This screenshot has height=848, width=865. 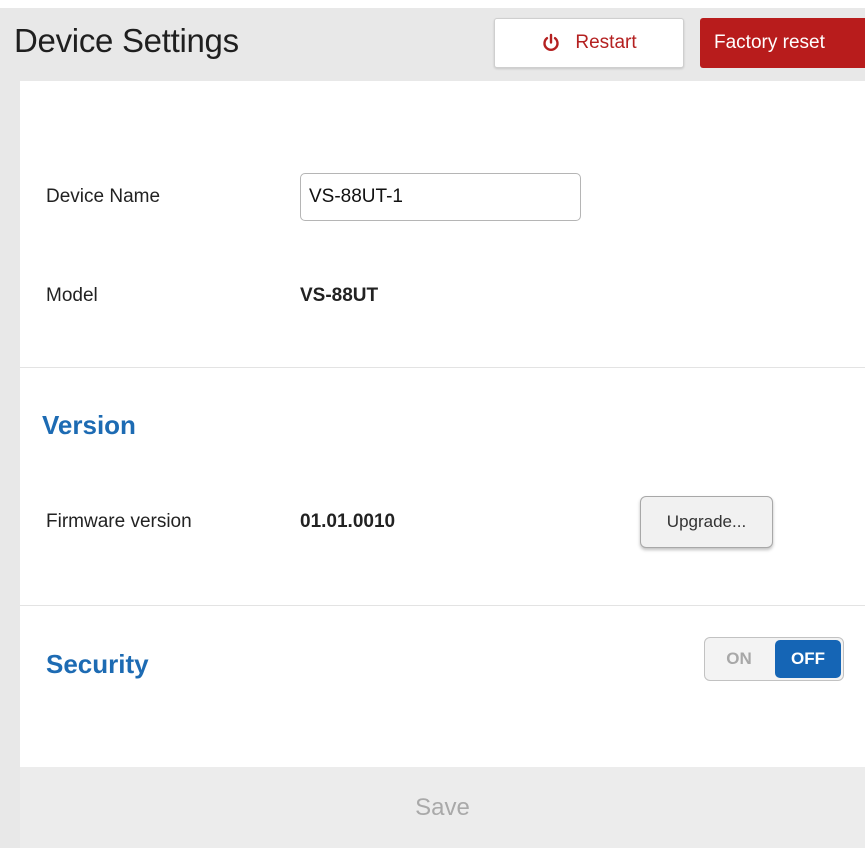 What do you see at coordinates (89, 425) in the screenshot?
I see `version-section-title: Version` at bounding box center [89, 425].